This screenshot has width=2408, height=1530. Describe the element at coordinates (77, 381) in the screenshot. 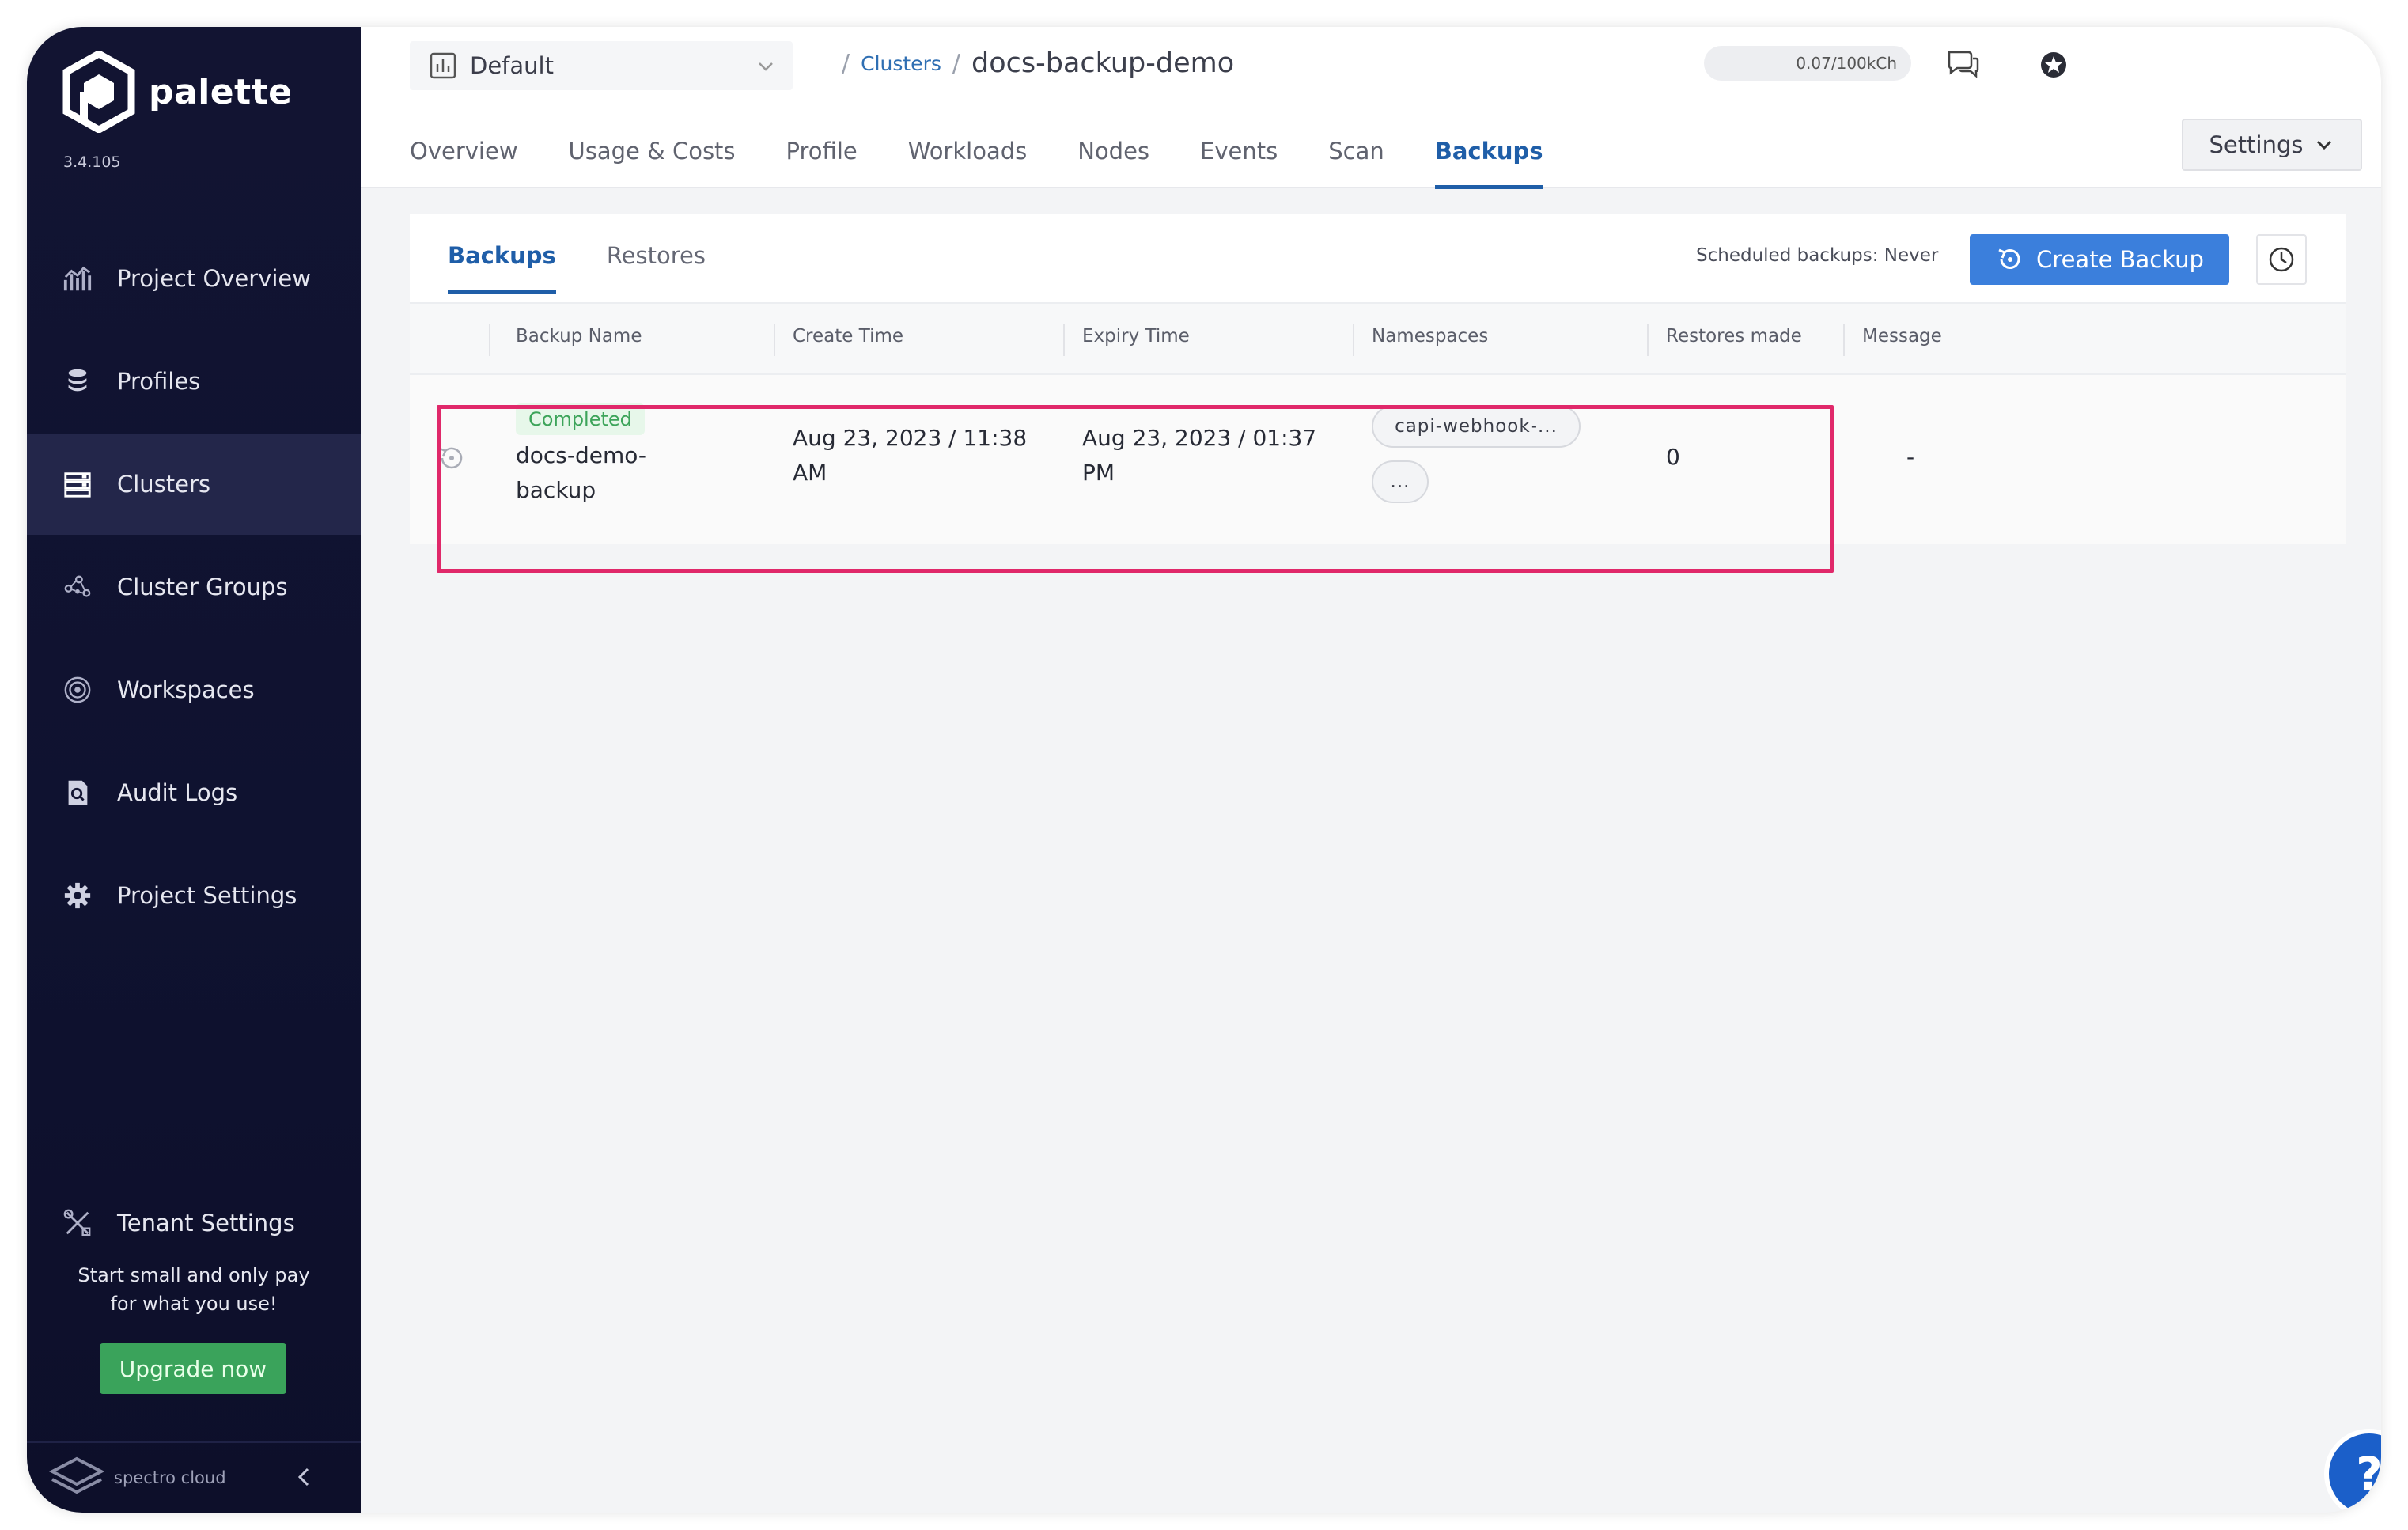

I see `stack-icon` at that location.